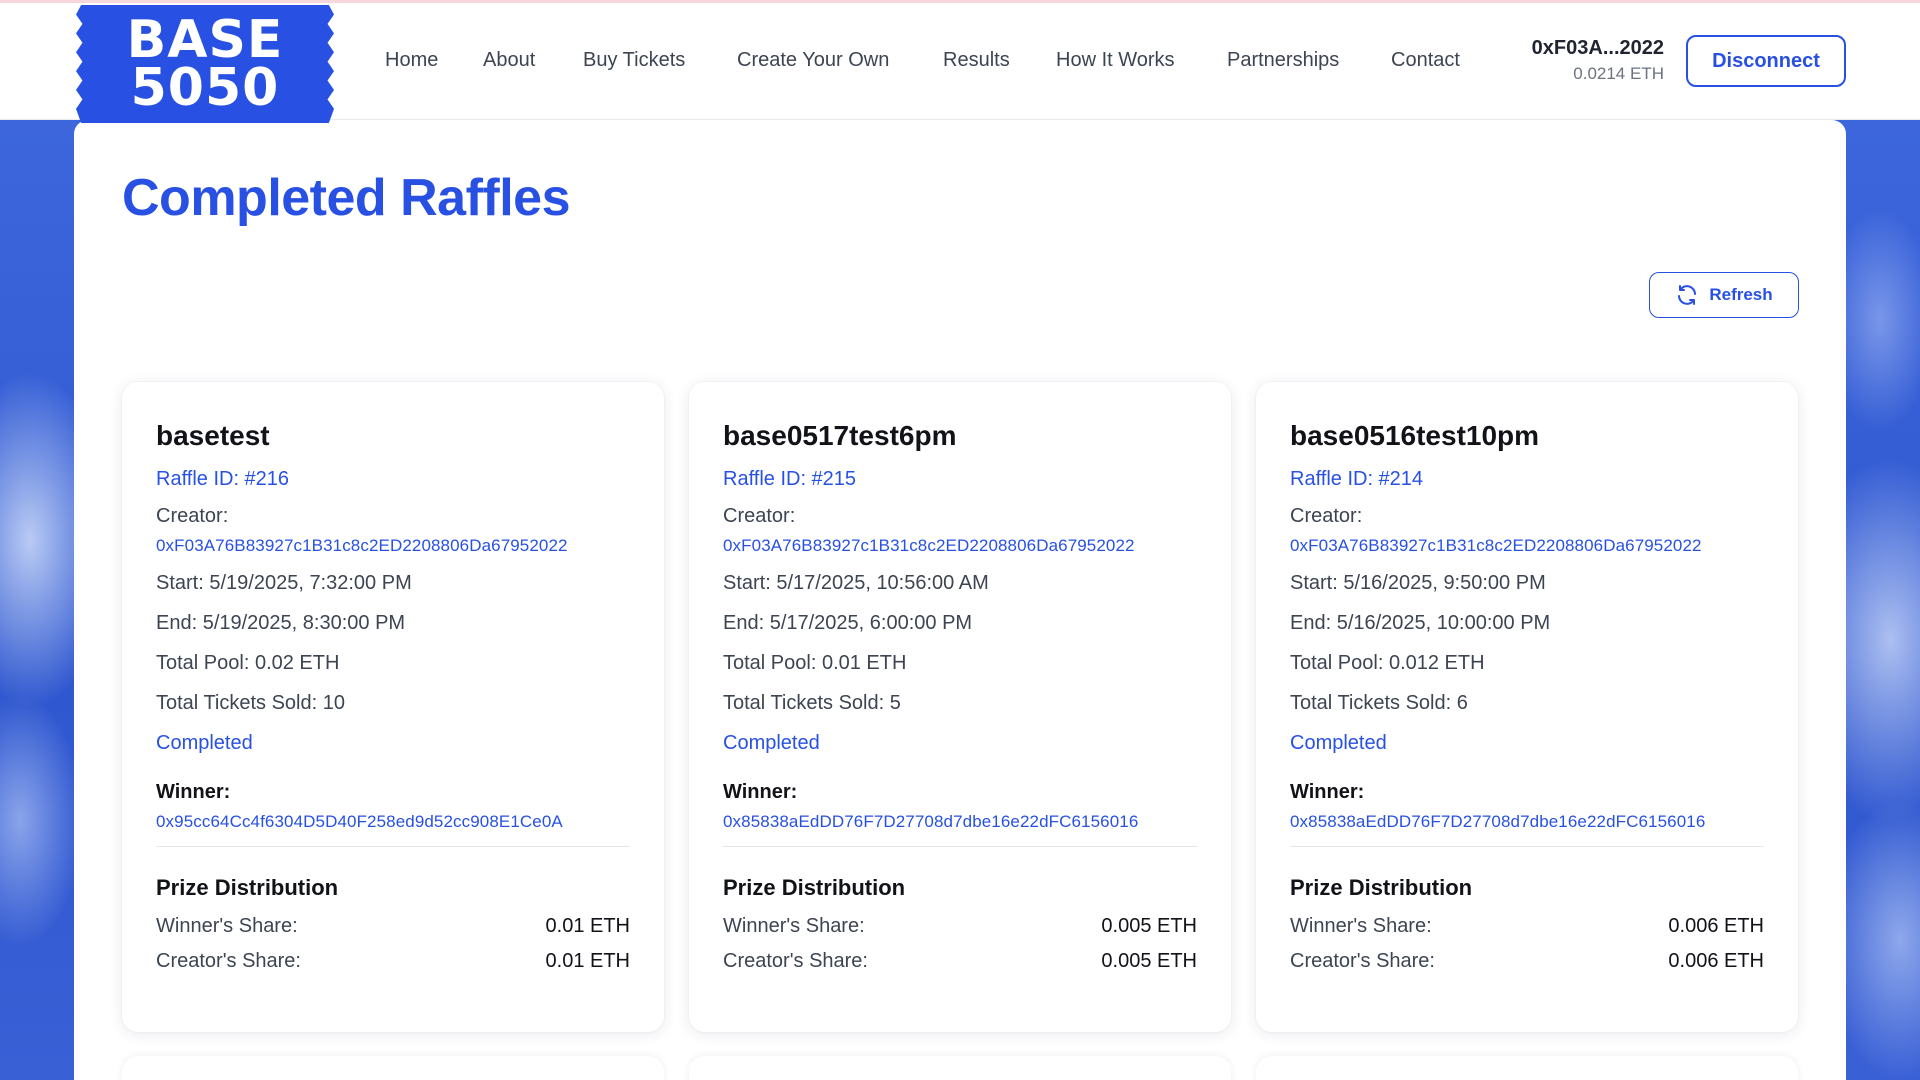  What do you see at coordinates (1418, 583) in the screenshot?
I see `raffle-start: Start: 5/16/2025, 9:50:00 PM` at bounding box center [1418, 583].